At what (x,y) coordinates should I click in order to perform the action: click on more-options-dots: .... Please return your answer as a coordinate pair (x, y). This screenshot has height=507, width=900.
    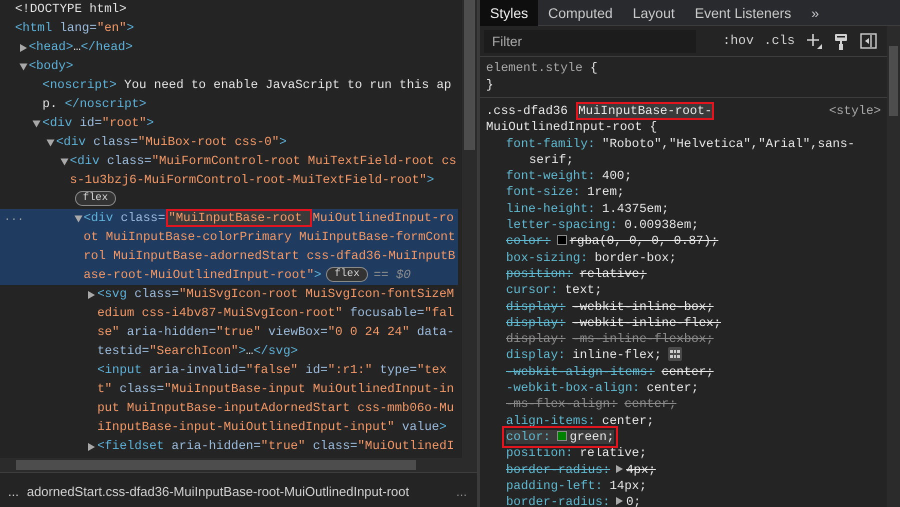
    Looking at the image, I should click on (14, 218).